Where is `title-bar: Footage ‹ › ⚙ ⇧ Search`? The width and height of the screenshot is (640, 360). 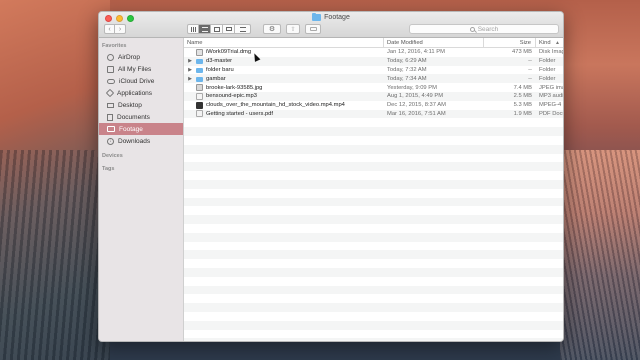 title-bar: Footage ‹ › ⚙ ⇧ Search is located at coordinates (331, 25).